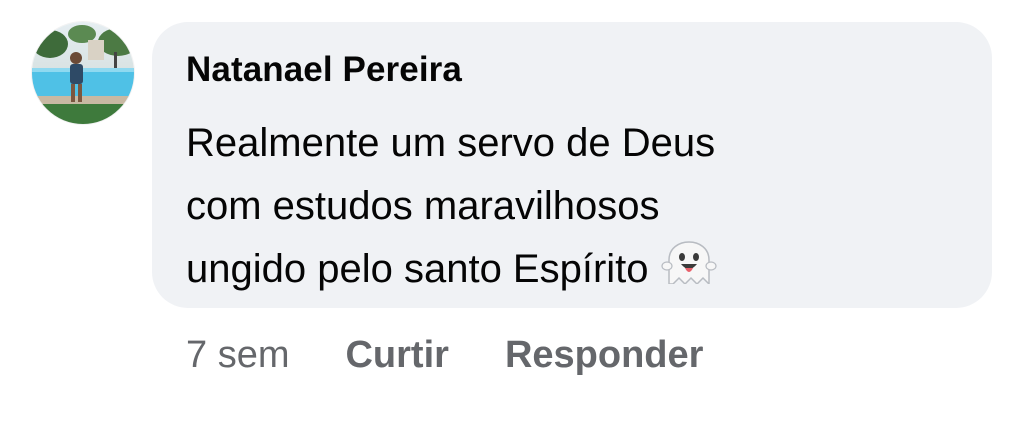 This screenshot has height=426, width=1024. Describe the element at coordinates (324, 70) in the screenshot. I see `author-name: Natanael Pereira` at that location.